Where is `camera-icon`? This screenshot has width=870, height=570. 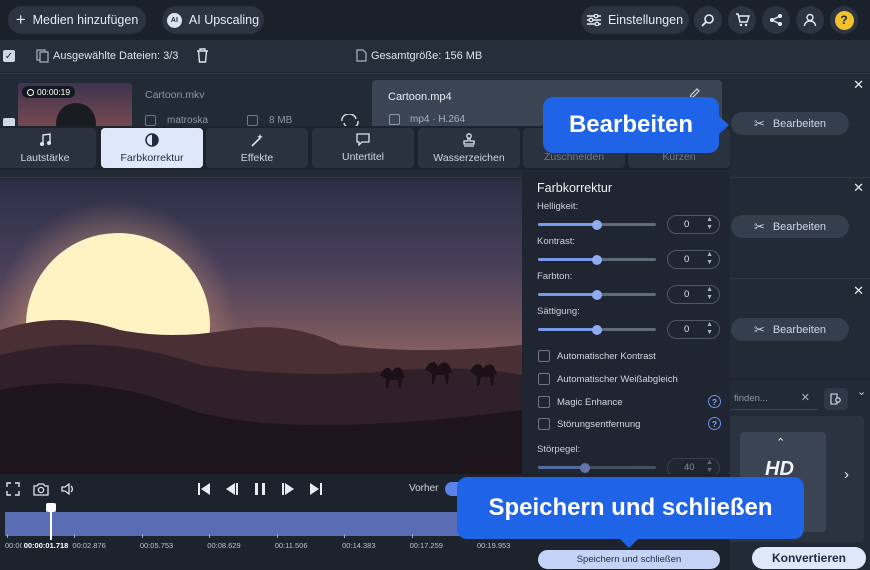 camera-icon is located at coordinates (41, 489).